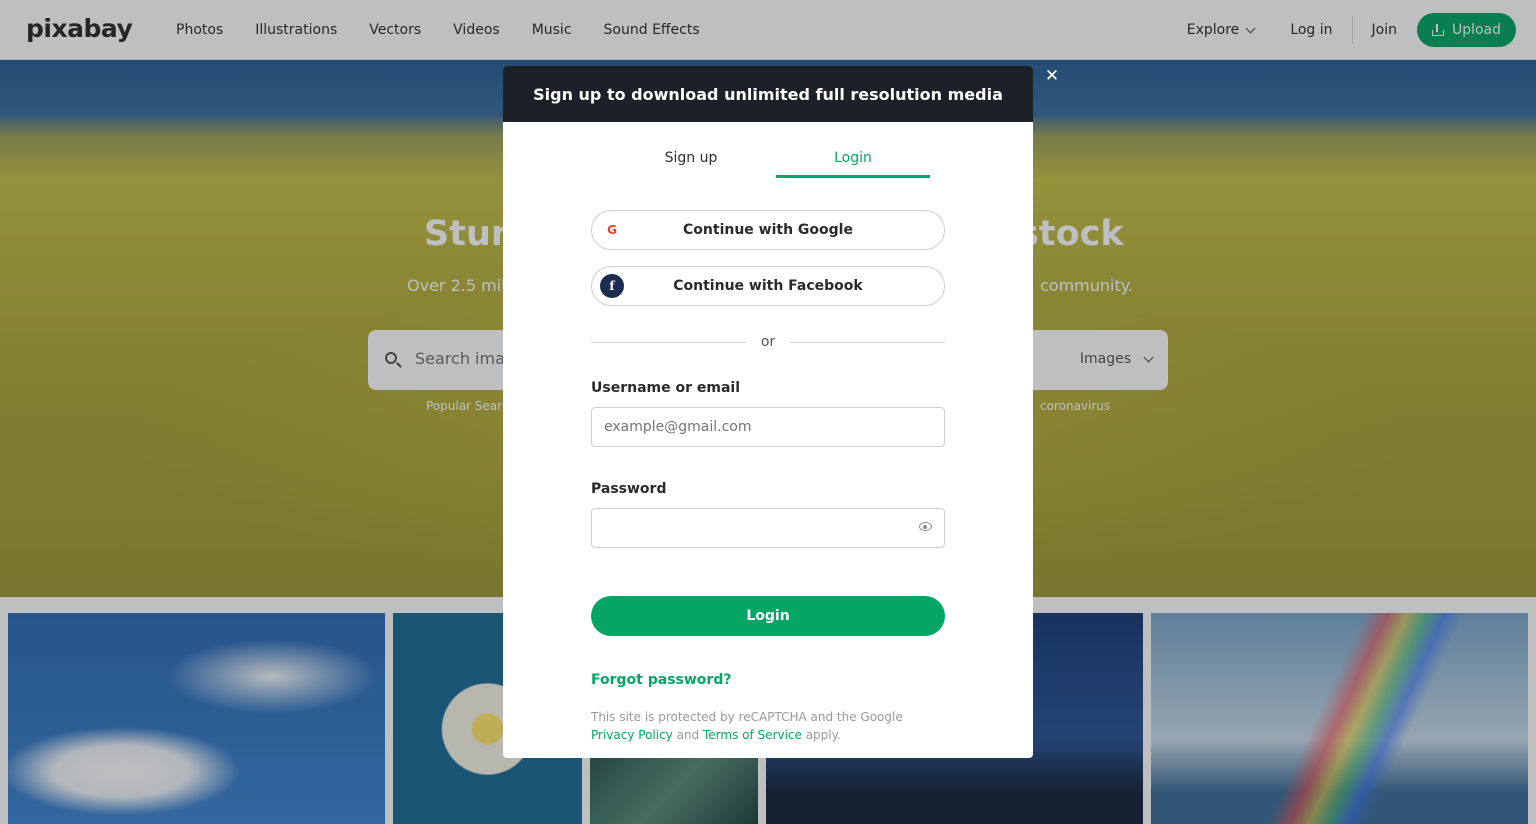  I want to click on legal-suffix: apply., so click(821, 735).